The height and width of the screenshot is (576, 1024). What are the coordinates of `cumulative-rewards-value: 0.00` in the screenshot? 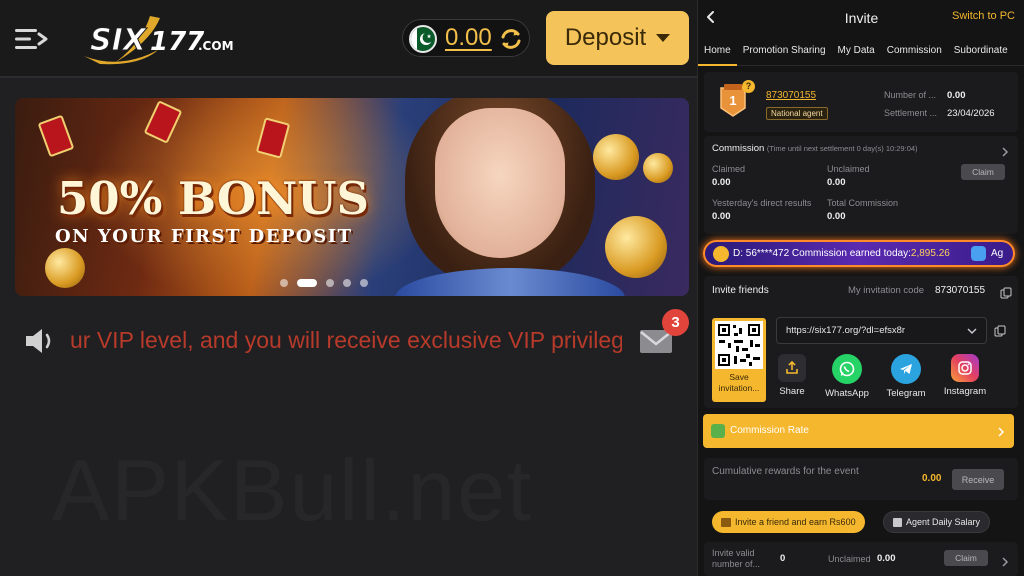 It's located at (932, 478).